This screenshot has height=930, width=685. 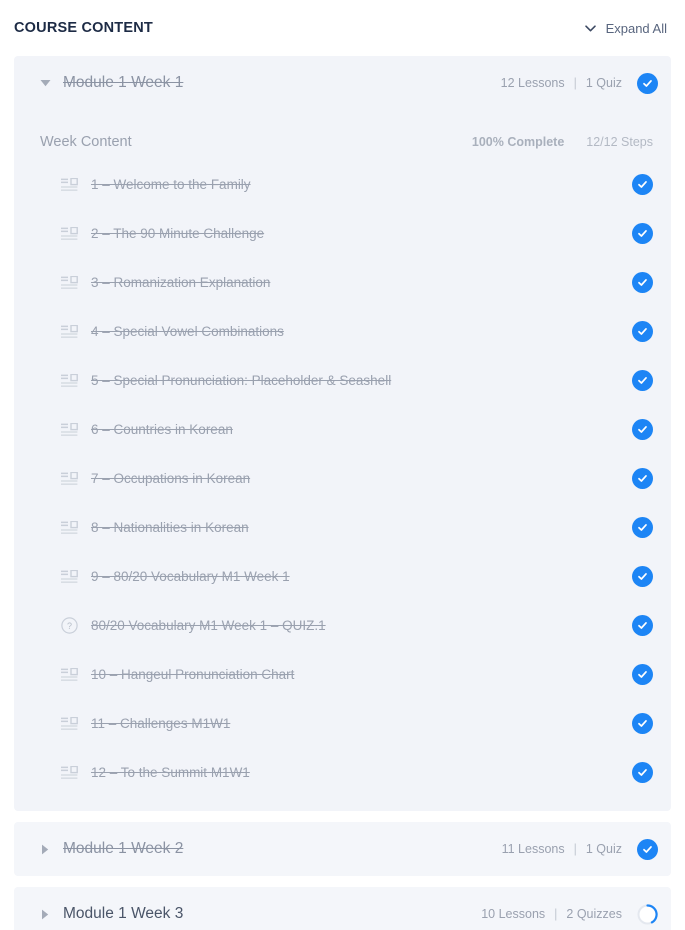 What do you see at coordinates (636, 28) in the screenshot?
I see `expand-all-label: Expand All` at bounding box center [636, 28].